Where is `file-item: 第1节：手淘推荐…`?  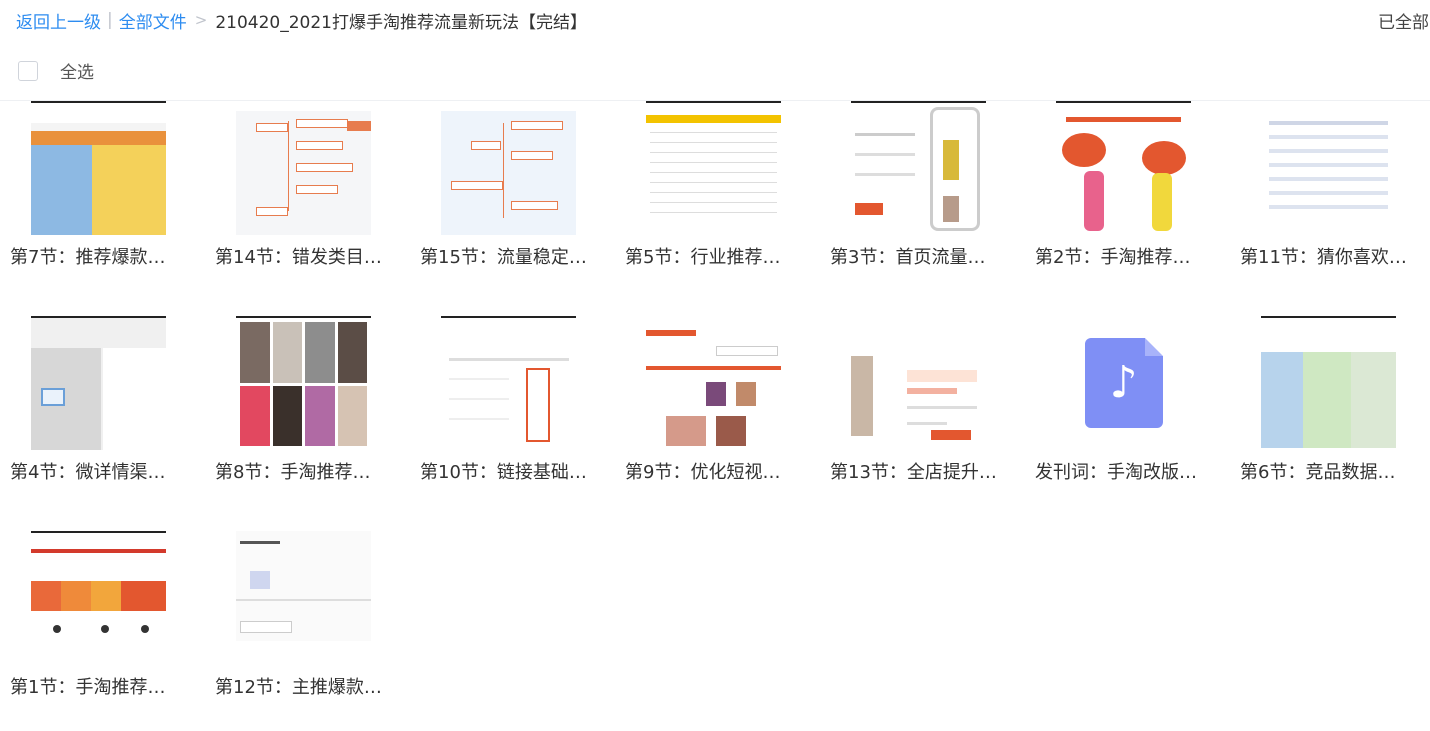 file-item: 第1节：手淘推荐… is located at coordinates (102, 631).